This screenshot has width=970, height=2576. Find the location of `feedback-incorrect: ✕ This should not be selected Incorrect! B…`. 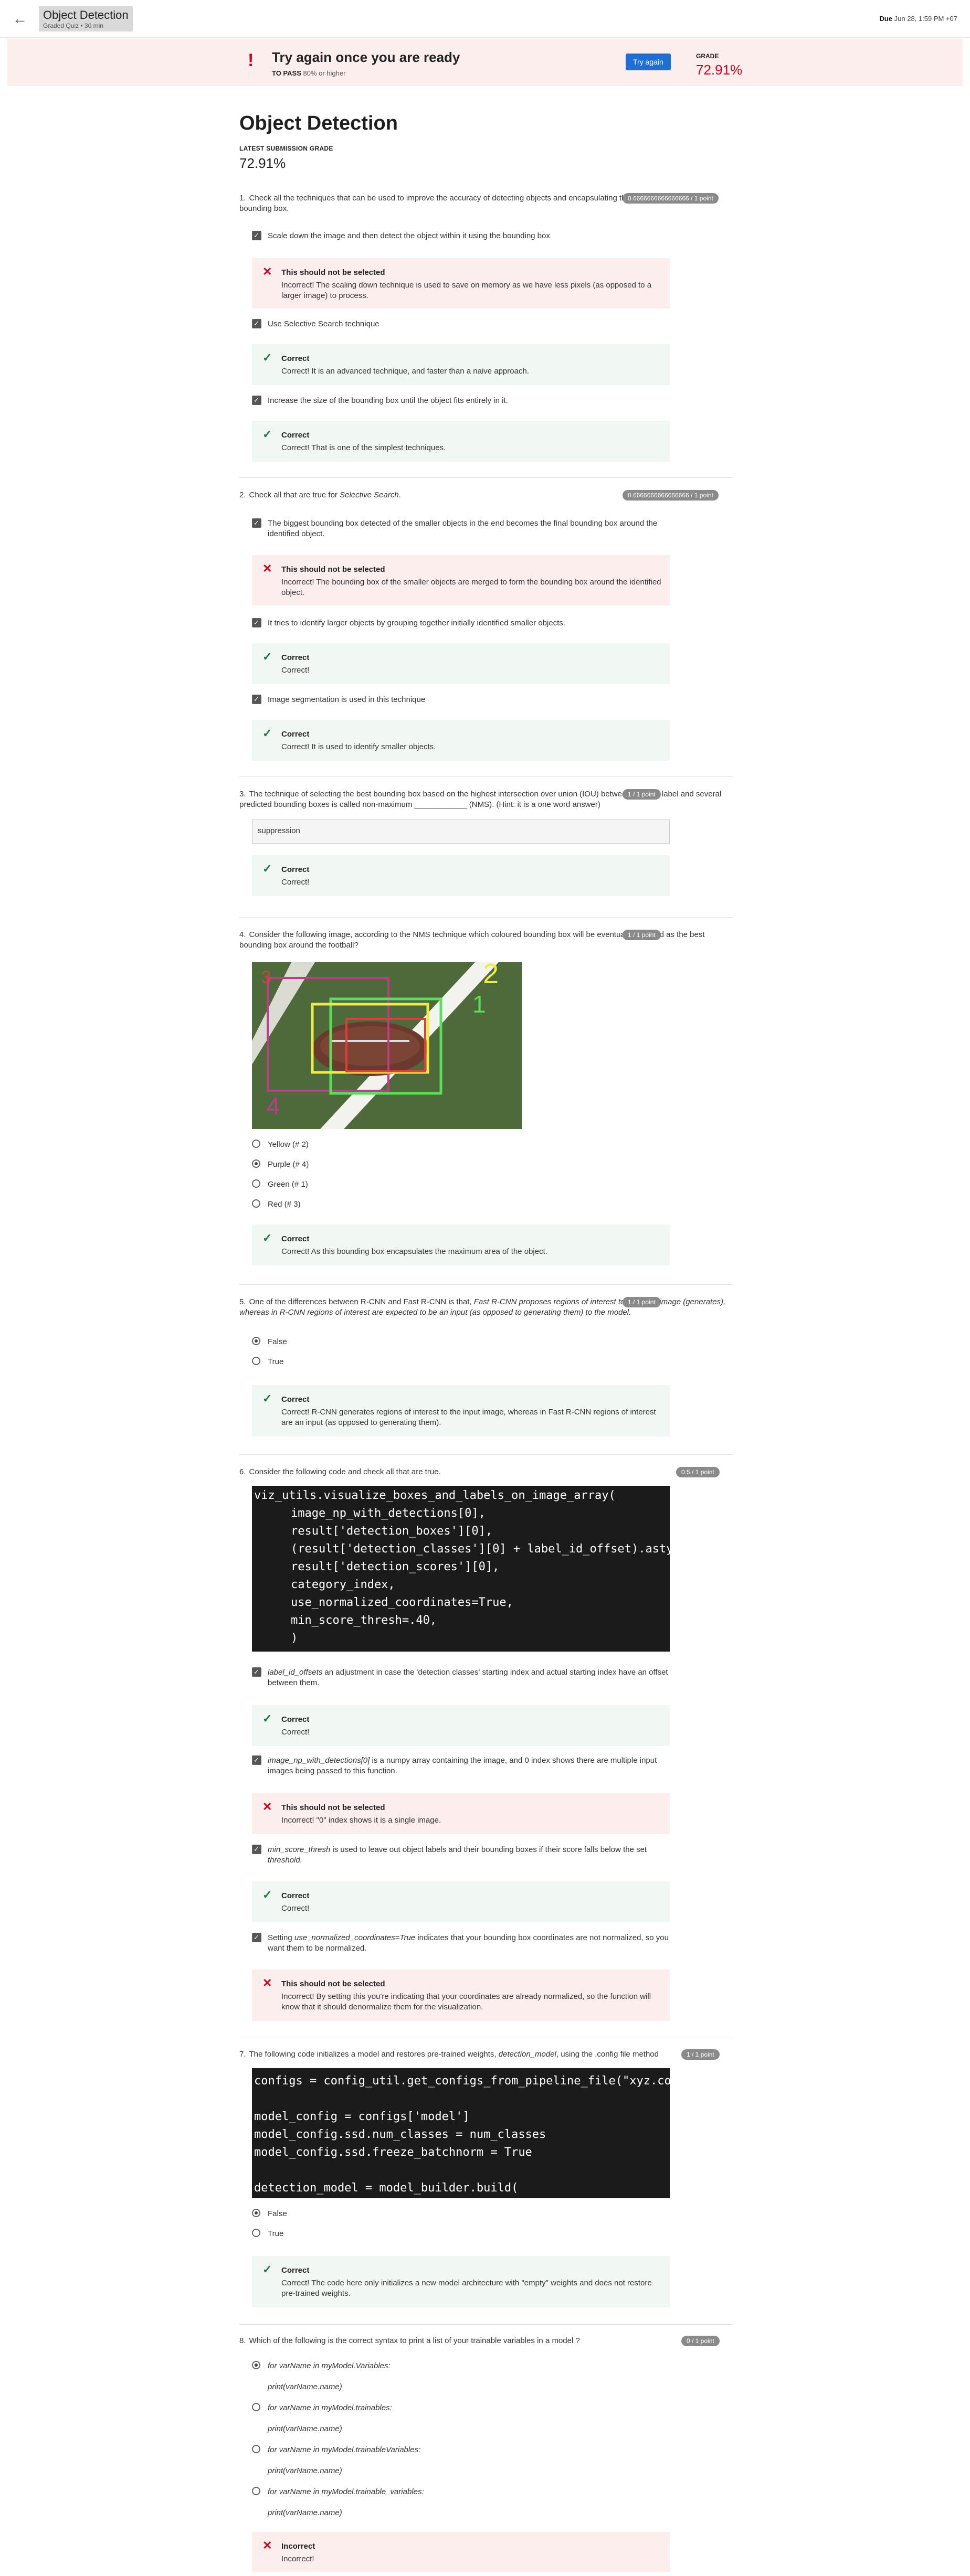

feedback-incorrect: ✕ This should not be selected Incorrect! B… is located at coordinates (461, 1995).